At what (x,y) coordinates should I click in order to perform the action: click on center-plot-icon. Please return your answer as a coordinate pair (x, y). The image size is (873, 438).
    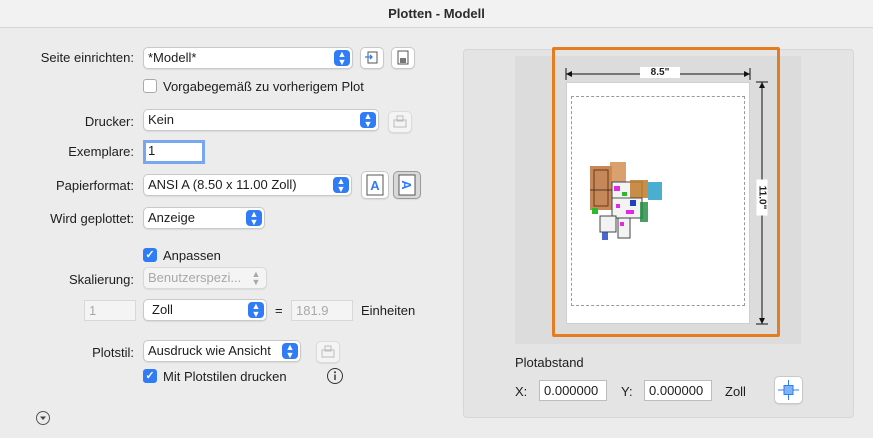
    Looking at the image, I should click on (788, 390).